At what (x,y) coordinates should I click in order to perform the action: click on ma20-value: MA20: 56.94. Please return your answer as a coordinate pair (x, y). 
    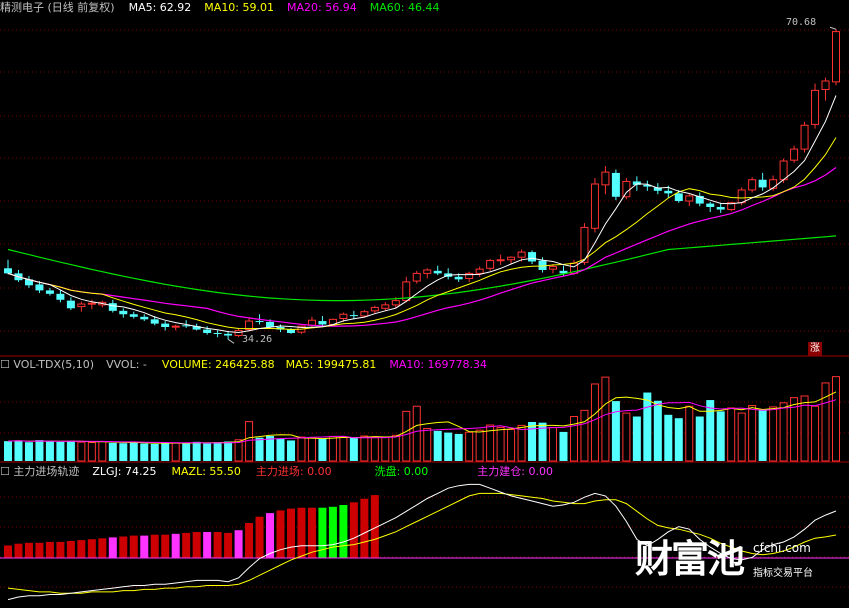
    Looking at the image, I should click on (322, 7).